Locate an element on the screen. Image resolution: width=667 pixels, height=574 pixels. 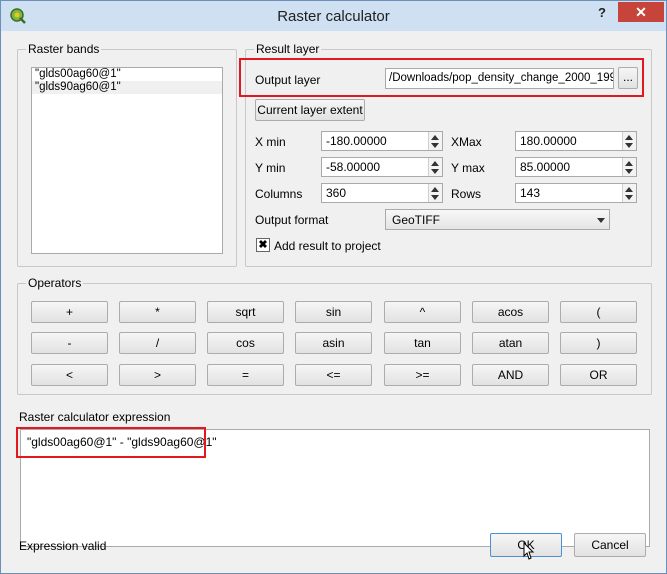
columns-spinbox: 360 is located at coordinates (382, 193).